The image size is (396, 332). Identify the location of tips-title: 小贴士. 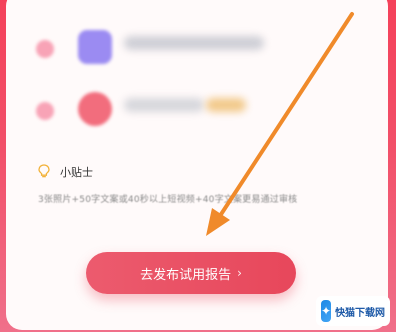
(76, 172).